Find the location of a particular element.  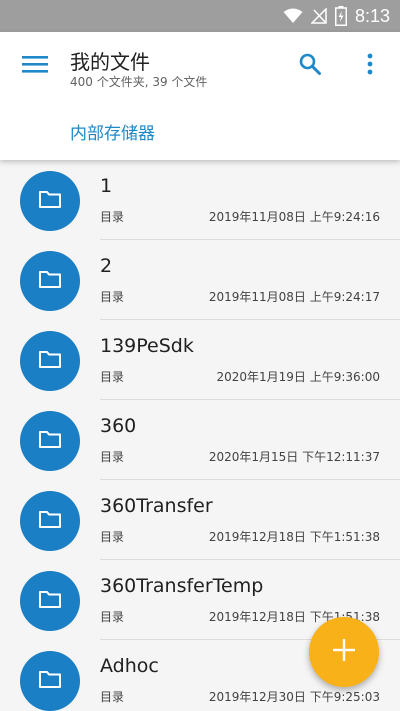

page-subtitle: 400 个文件夹, 39 个文件 is located at coordinates (139, 82).